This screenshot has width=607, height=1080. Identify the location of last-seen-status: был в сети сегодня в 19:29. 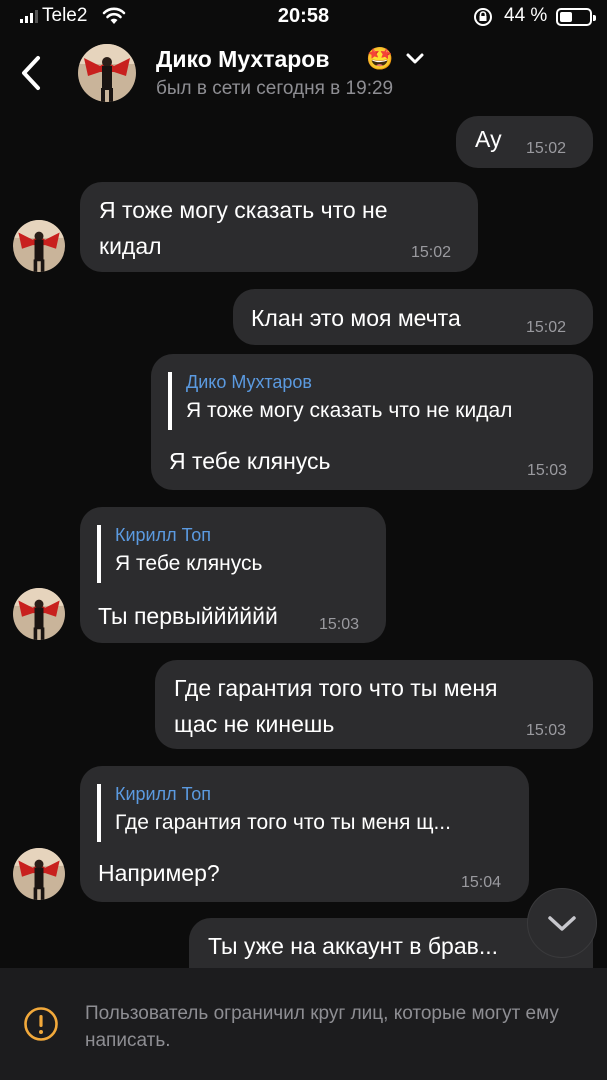
(275, 88).